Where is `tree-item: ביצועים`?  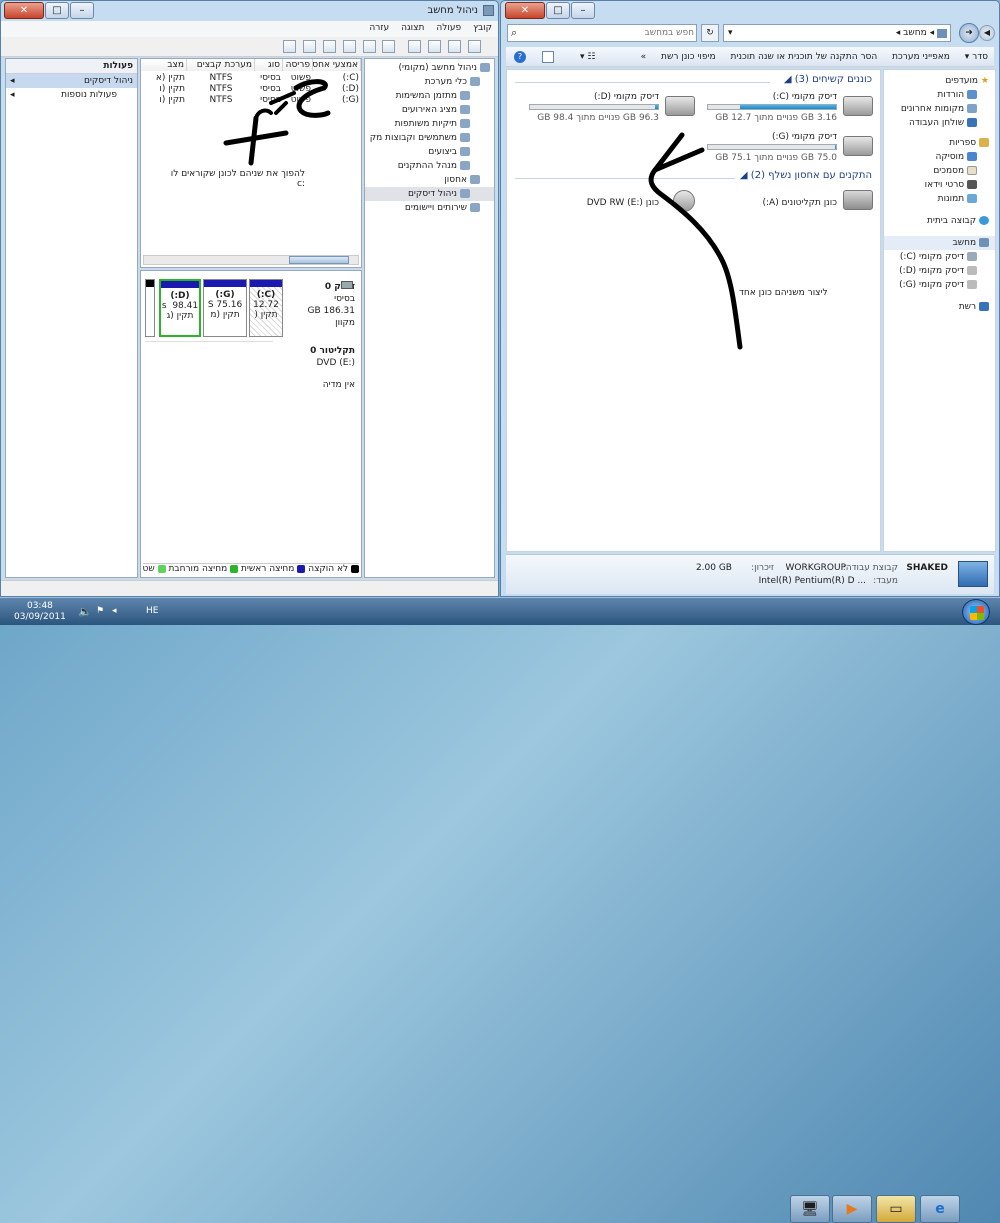
tree-item: ביצועים is located at coordinates (429, 152).